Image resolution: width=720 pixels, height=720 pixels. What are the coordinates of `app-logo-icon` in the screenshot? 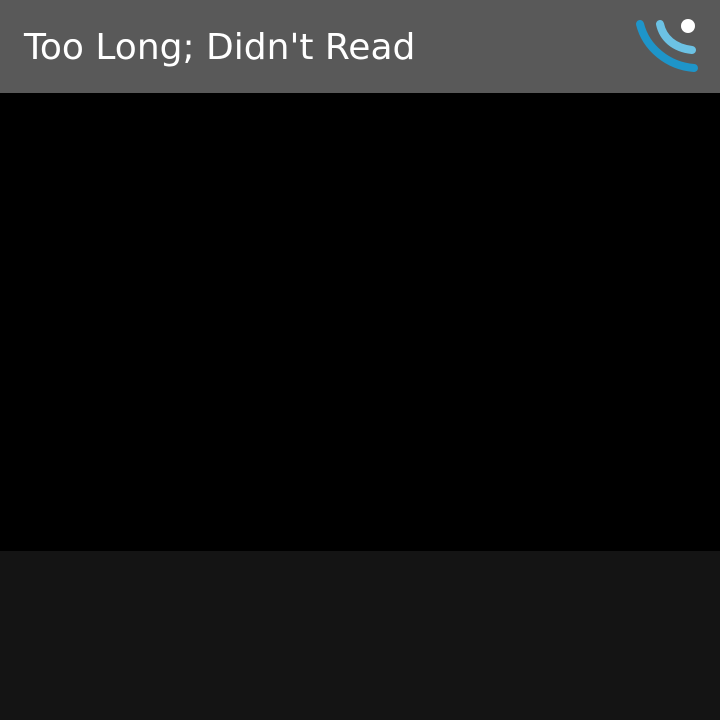 It's located at (667, 45).